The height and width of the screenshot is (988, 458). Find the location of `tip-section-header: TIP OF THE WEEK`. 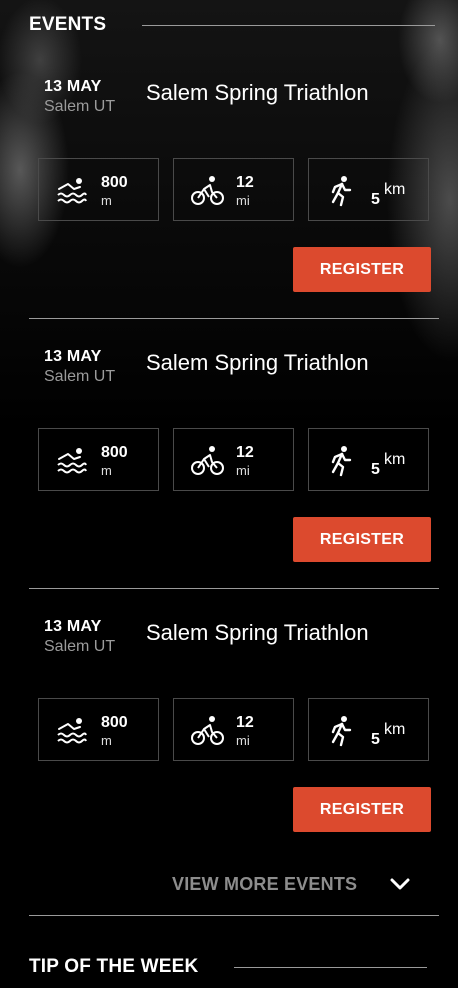

tip-section-header: TIP OF THE WEEK is located at coordinates (228, 967).